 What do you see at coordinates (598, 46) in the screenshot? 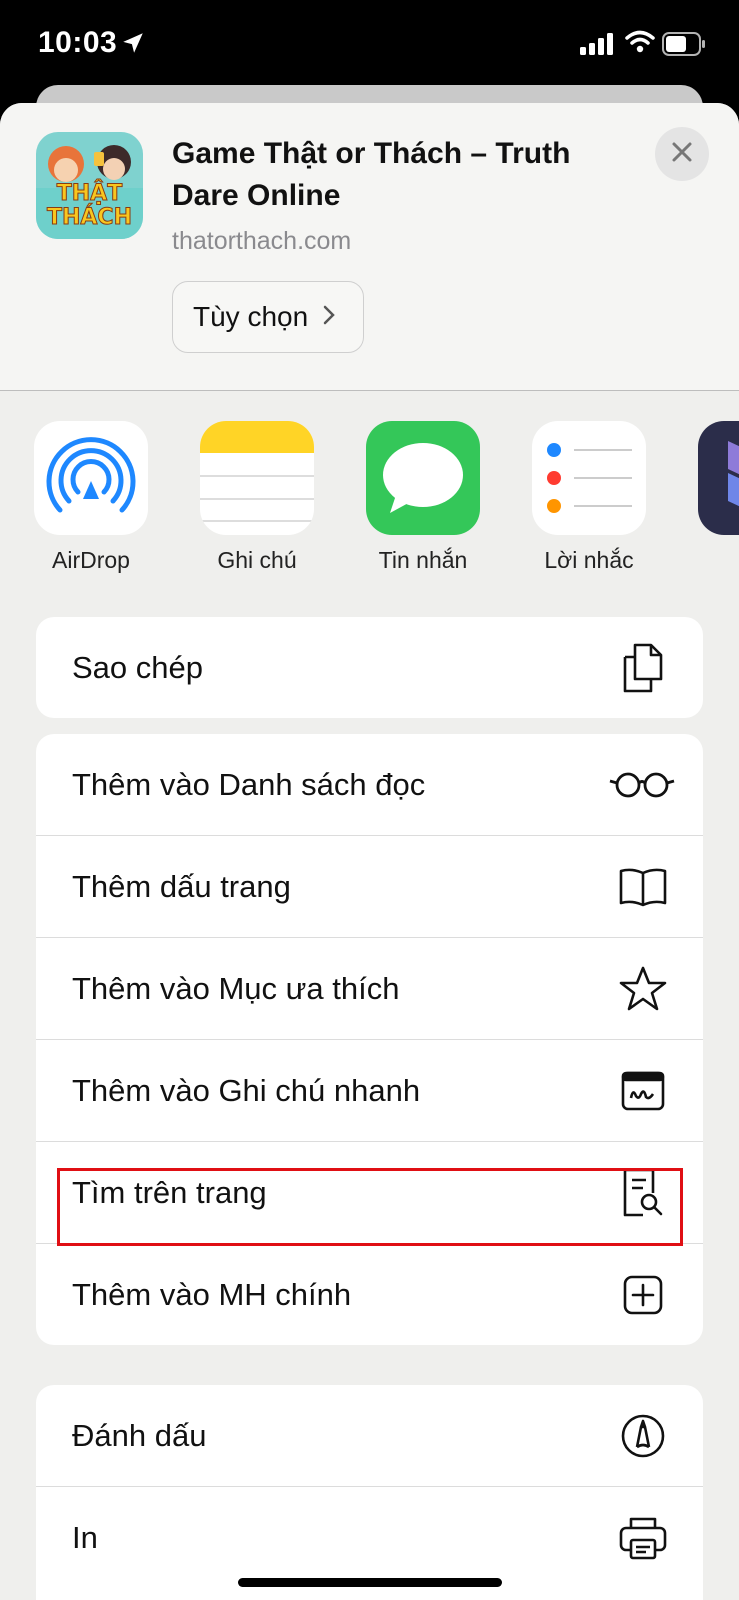
I see `cellular-signal-icon` at bounding box center [598, 46].